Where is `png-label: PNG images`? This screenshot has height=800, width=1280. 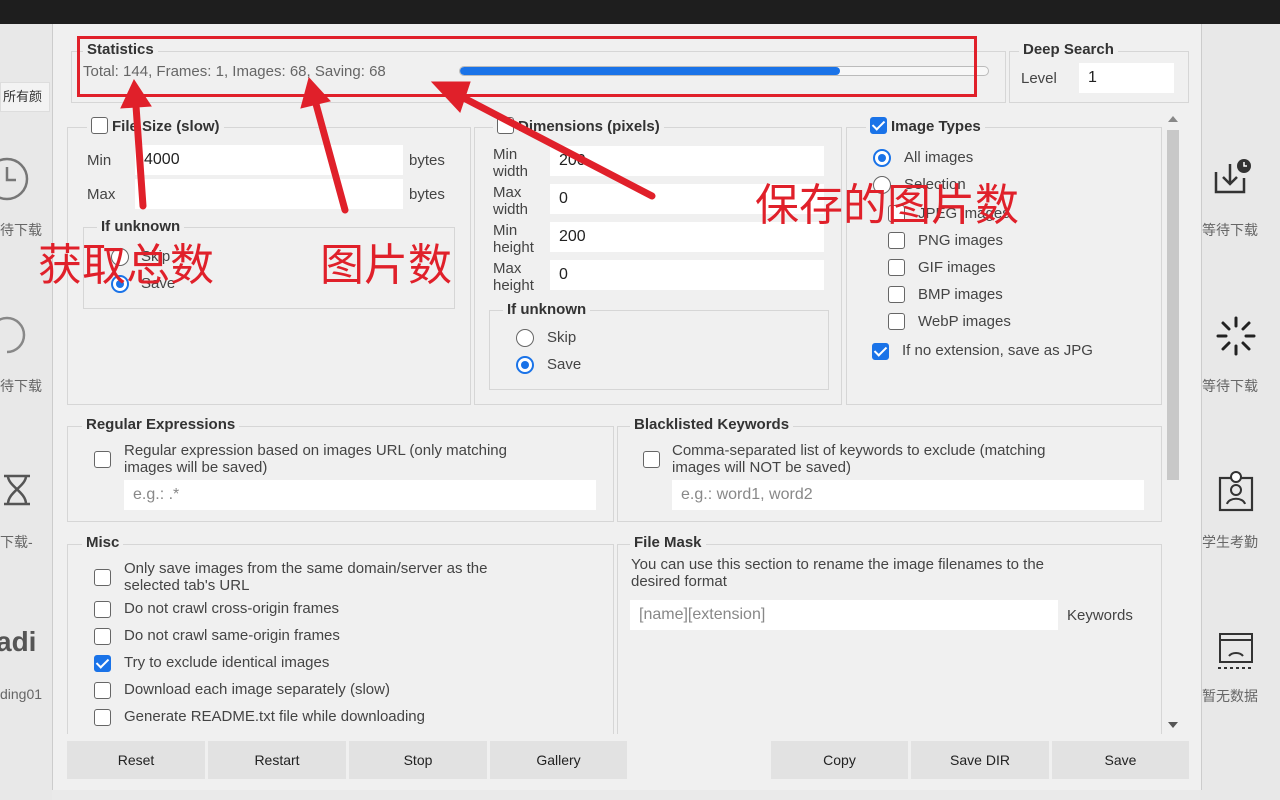 png-label: PNG images is located at coordinates (961, 240).